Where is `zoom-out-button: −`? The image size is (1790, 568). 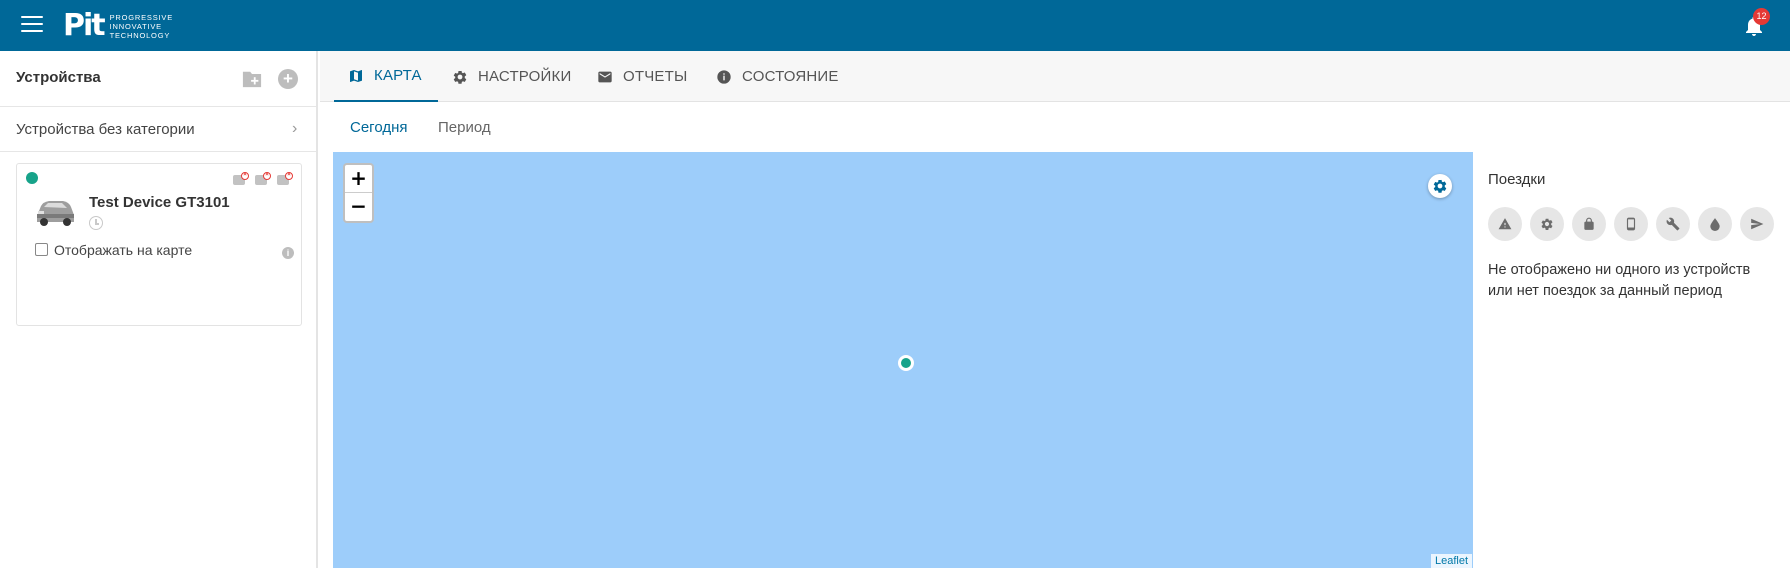 zoom-out-button: − is located at coordinates (358, 207).